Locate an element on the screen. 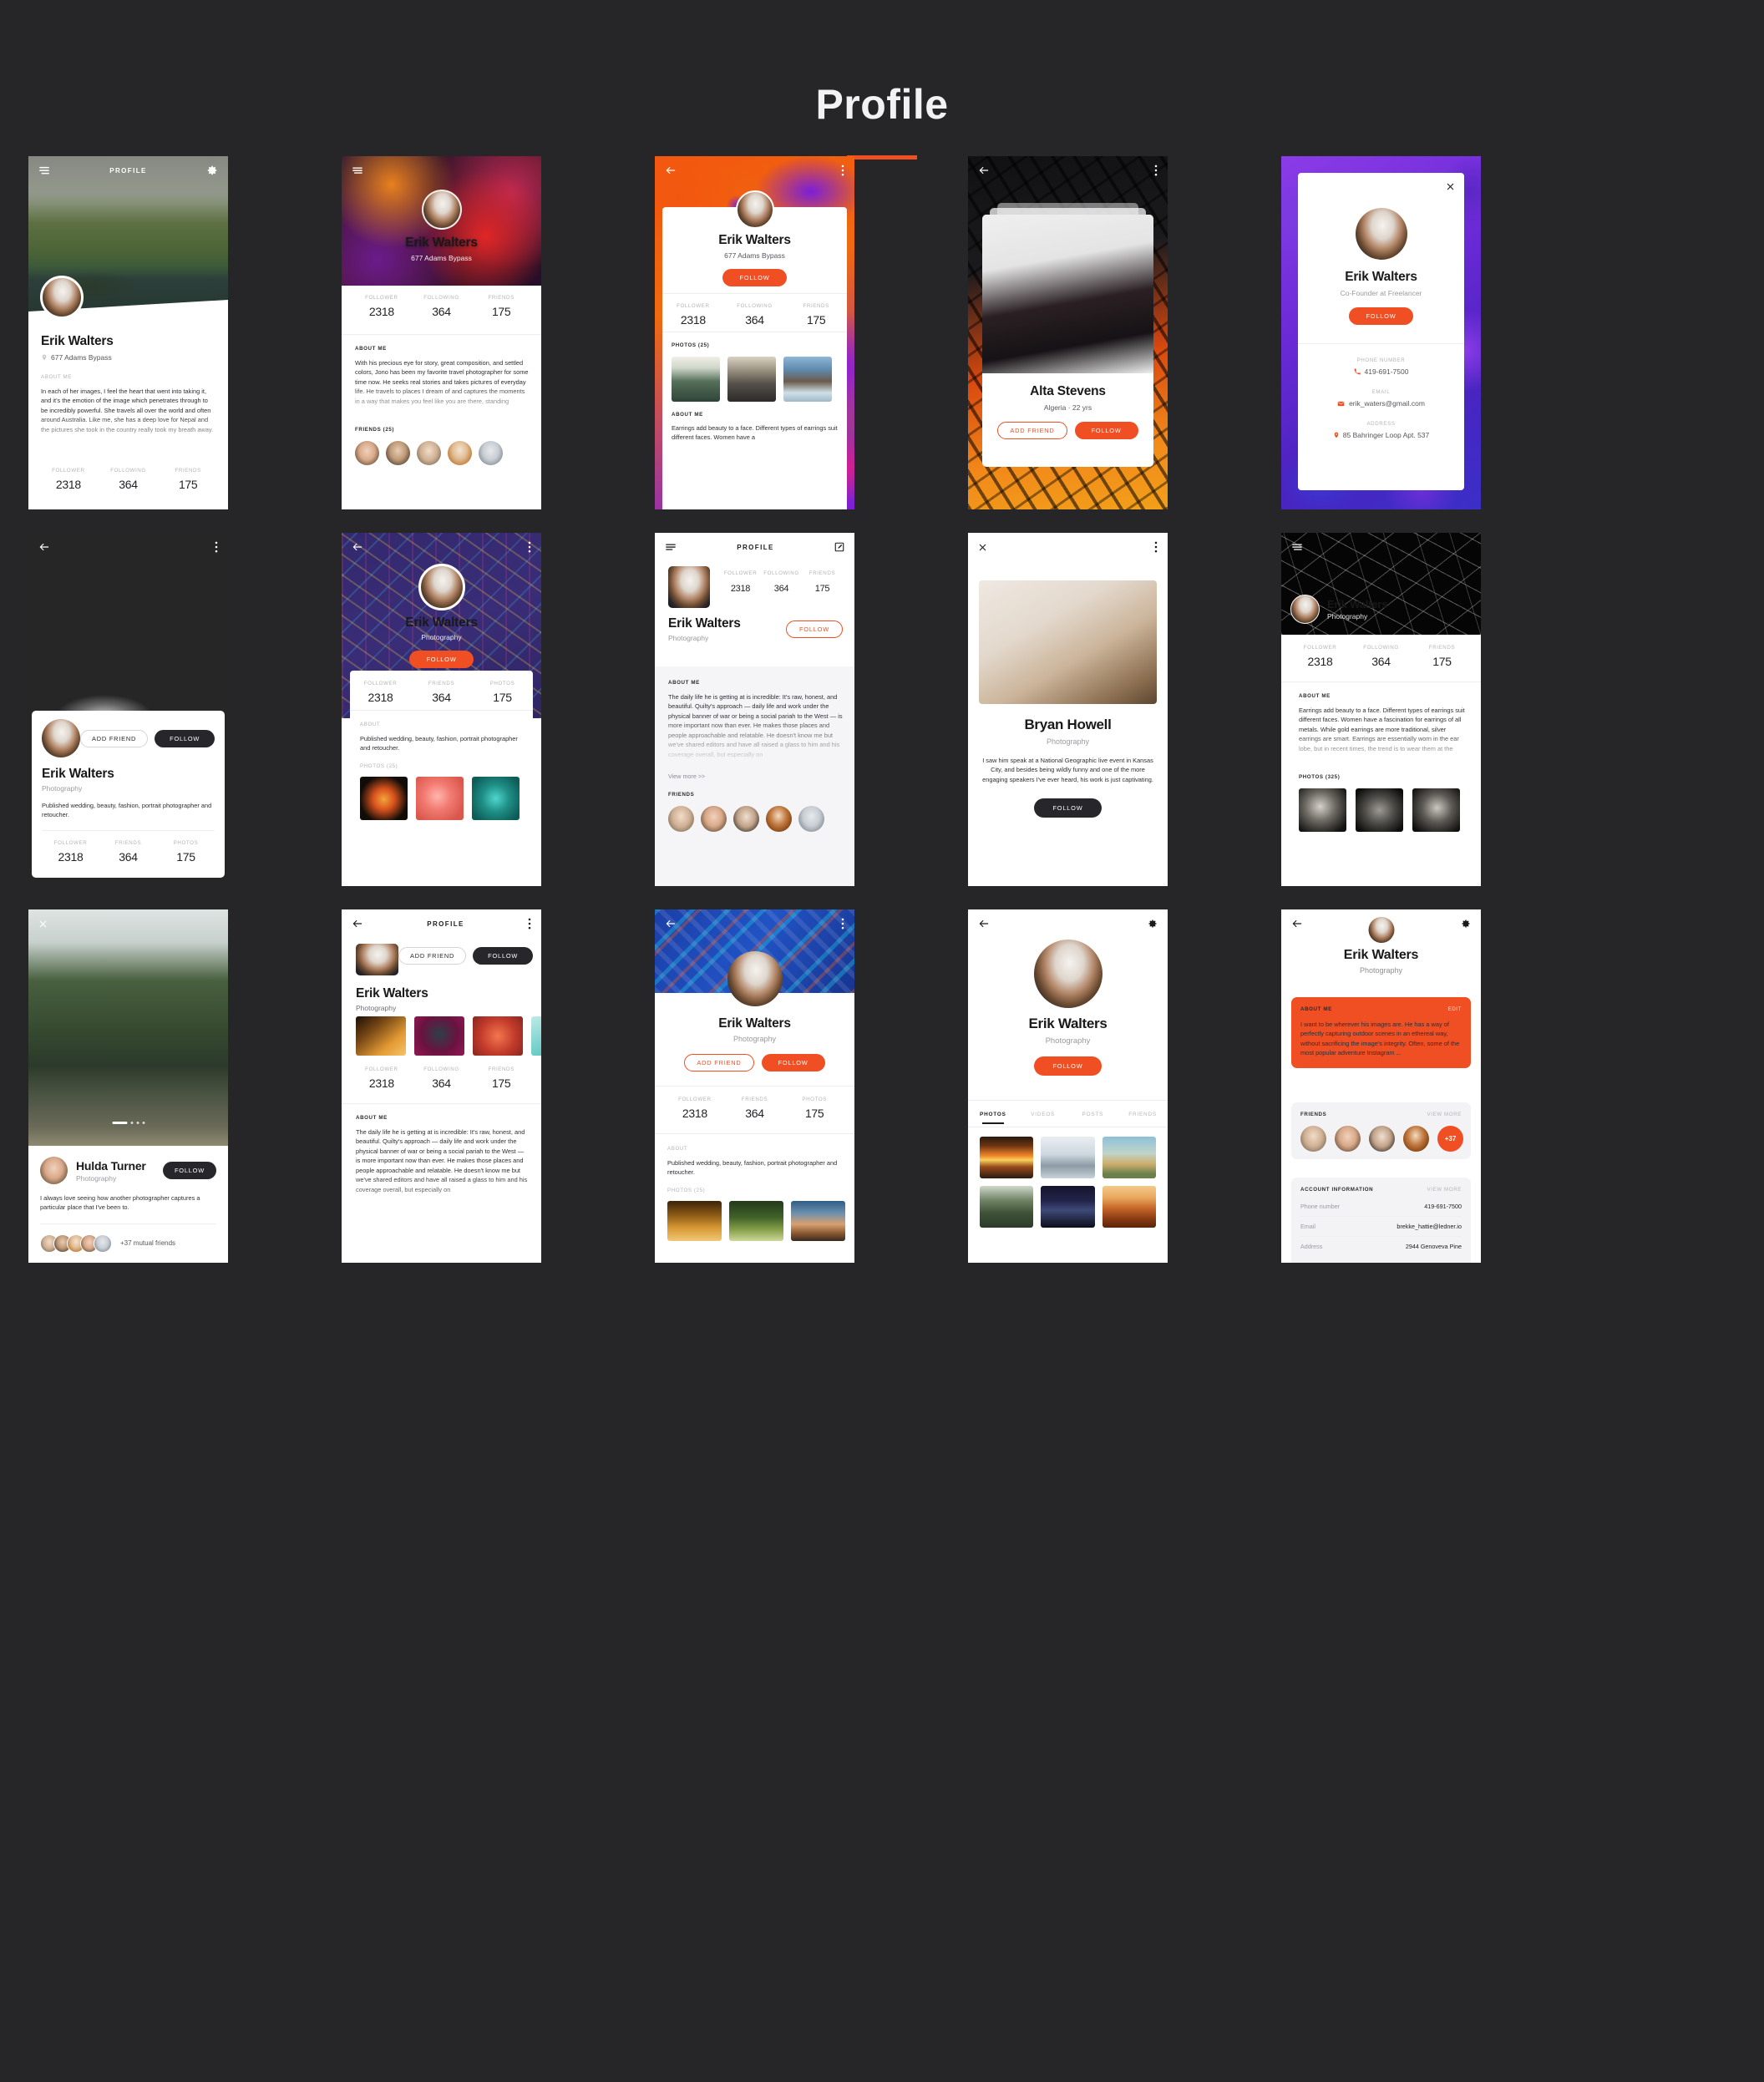 This screenshot has width=1764, height=2082. tab-friends: FRIENDS is located at coordinates (1143, 1113).